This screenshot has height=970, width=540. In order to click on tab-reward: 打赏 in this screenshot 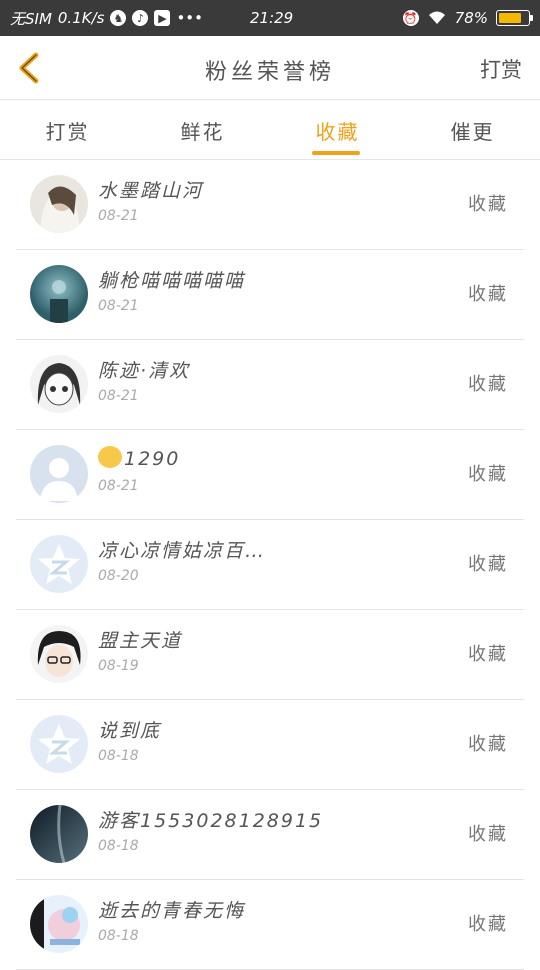, I will do `click(67, 129)`.